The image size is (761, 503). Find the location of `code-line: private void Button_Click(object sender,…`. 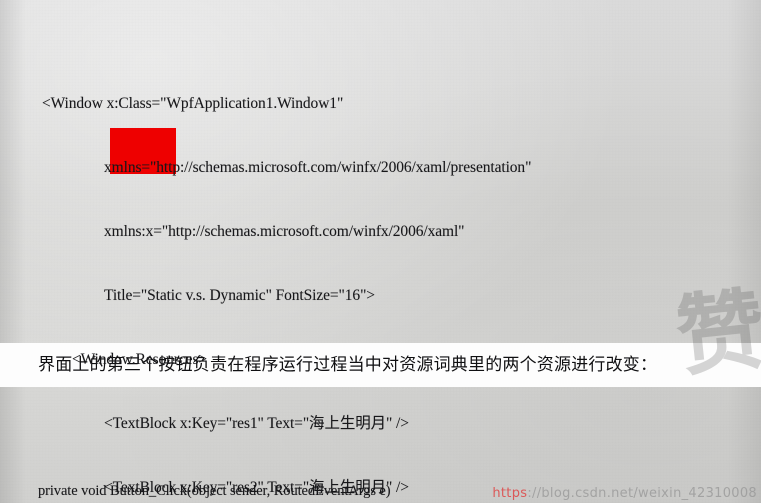

code-line: private void Button_Click(object sender,… is located at coordinates (214, 491).